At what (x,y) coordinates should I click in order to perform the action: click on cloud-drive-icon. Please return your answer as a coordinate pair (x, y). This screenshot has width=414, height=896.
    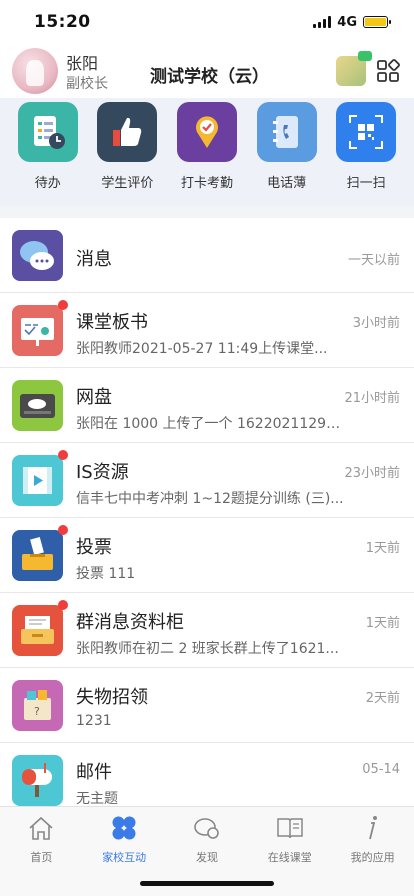
    Looking at the image, I should click on (37, 405).